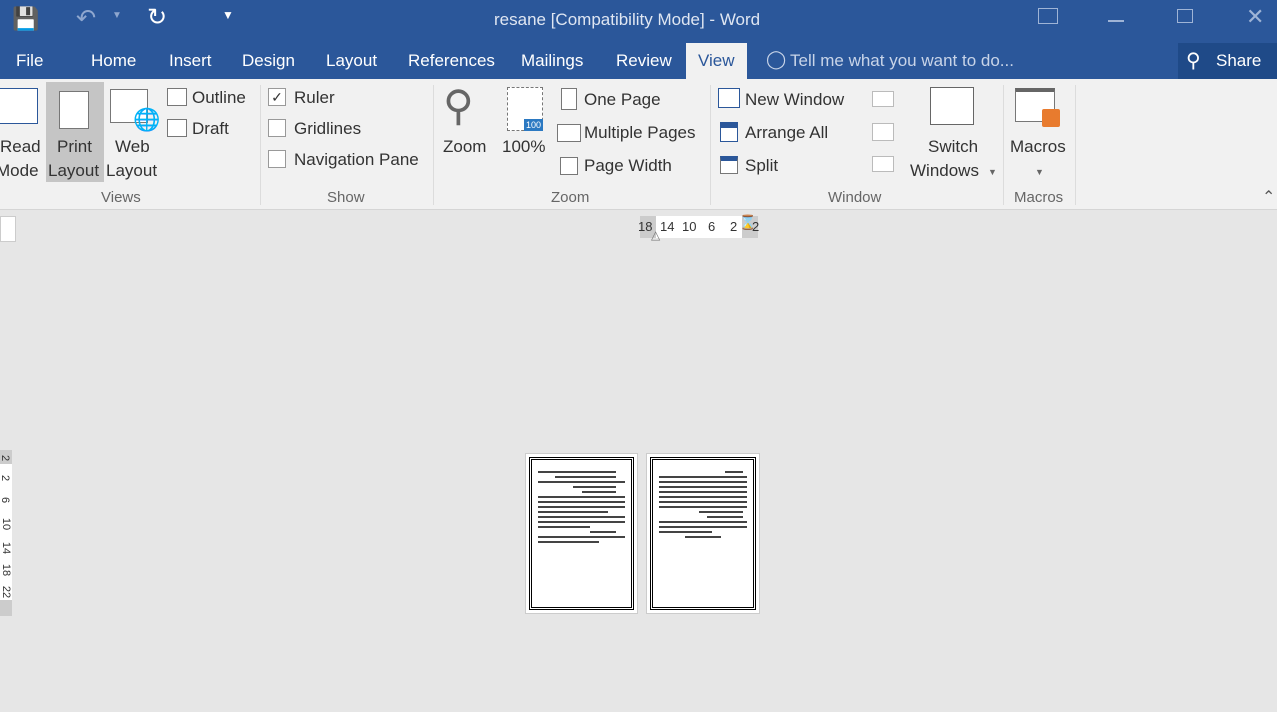  I want to click on new-window-icon, so click(729, 98).